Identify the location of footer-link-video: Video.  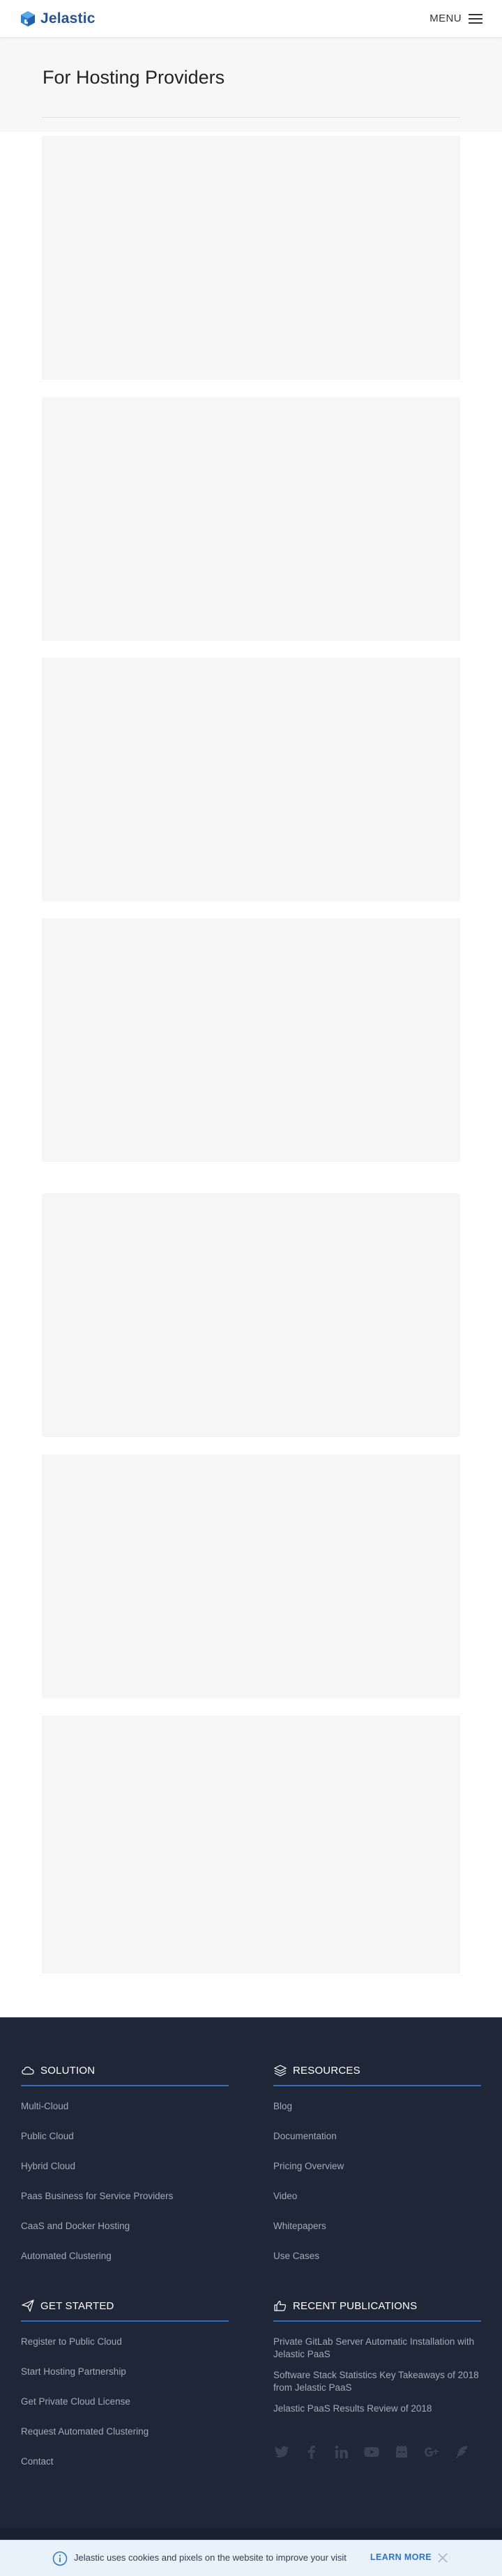
(377, 2196).